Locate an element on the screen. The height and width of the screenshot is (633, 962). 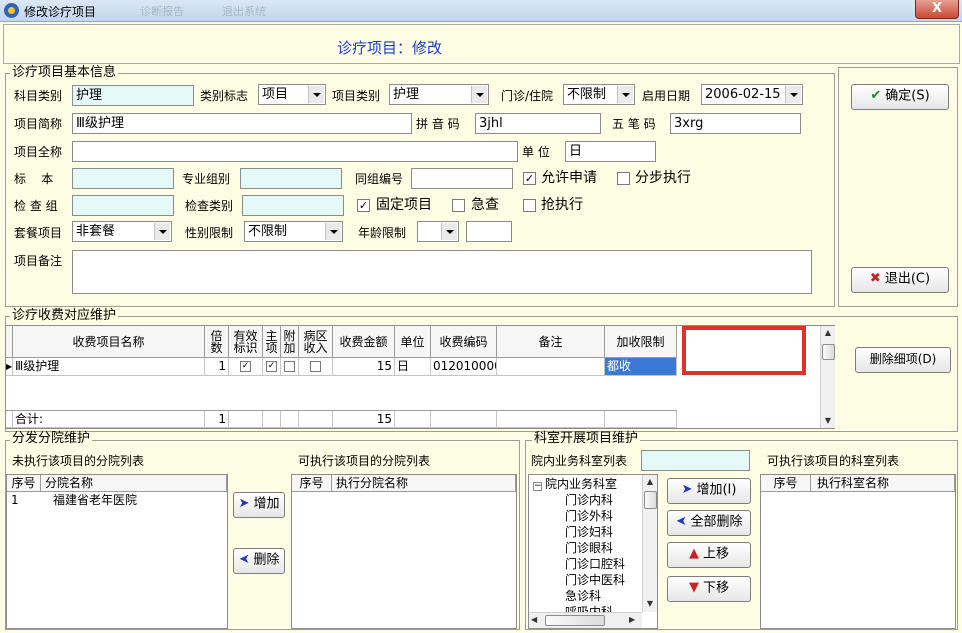
short-name-input: Ⅲ级护理 is located at coordinates (242, 123).